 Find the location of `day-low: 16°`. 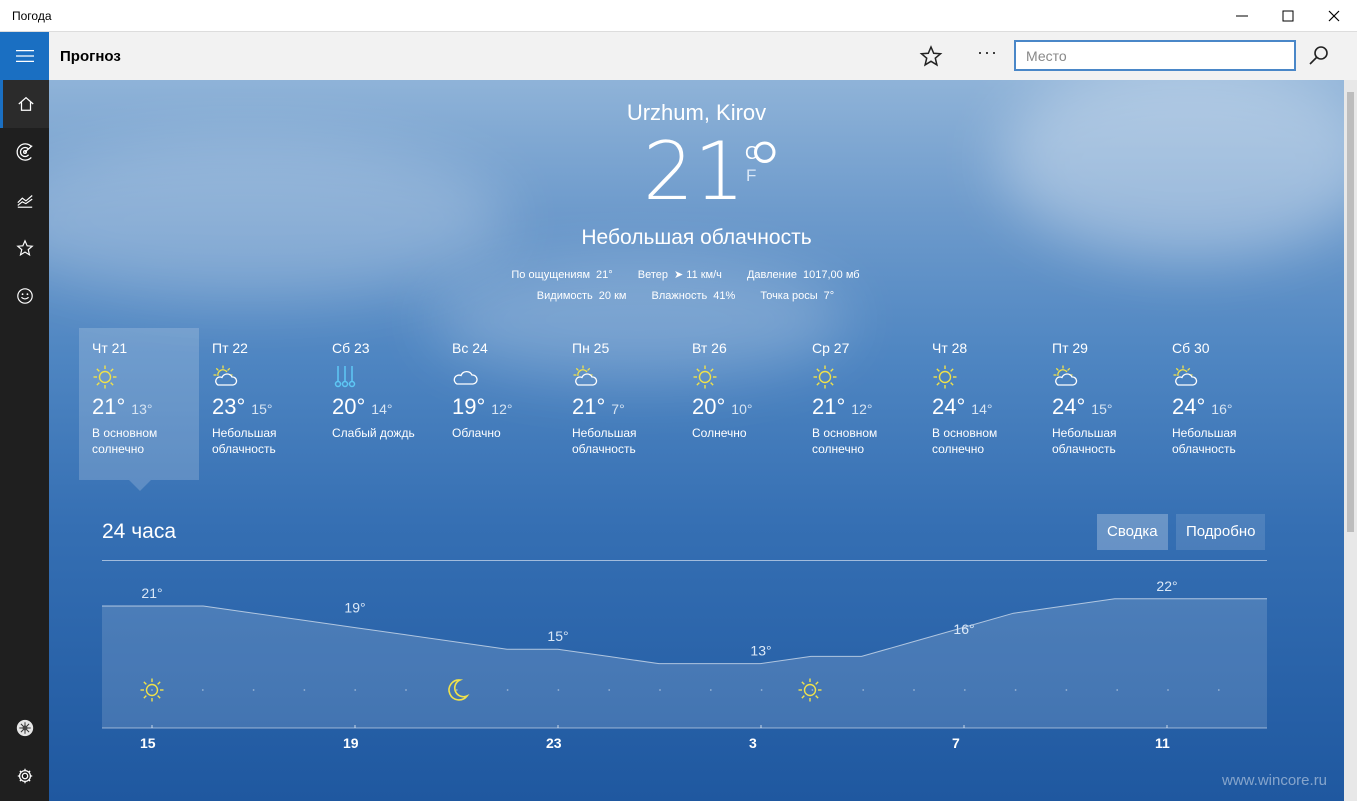

day-low: 16° is located at coordinates (1222, 409).